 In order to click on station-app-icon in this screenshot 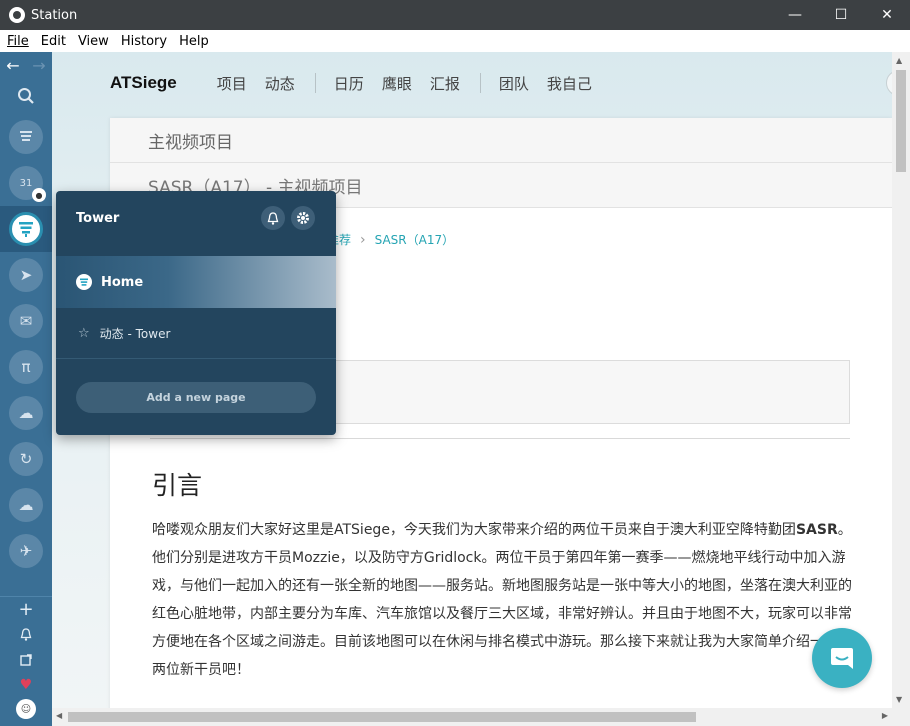, I will do `click(17, 15)`.